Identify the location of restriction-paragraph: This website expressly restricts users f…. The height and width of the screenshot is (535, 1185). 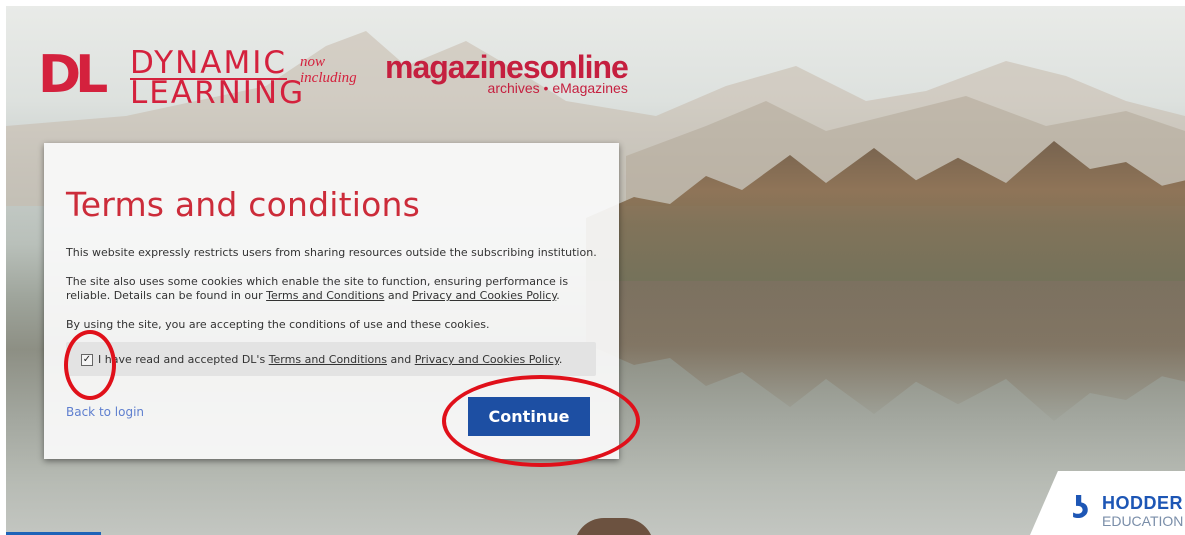
(331, 252).